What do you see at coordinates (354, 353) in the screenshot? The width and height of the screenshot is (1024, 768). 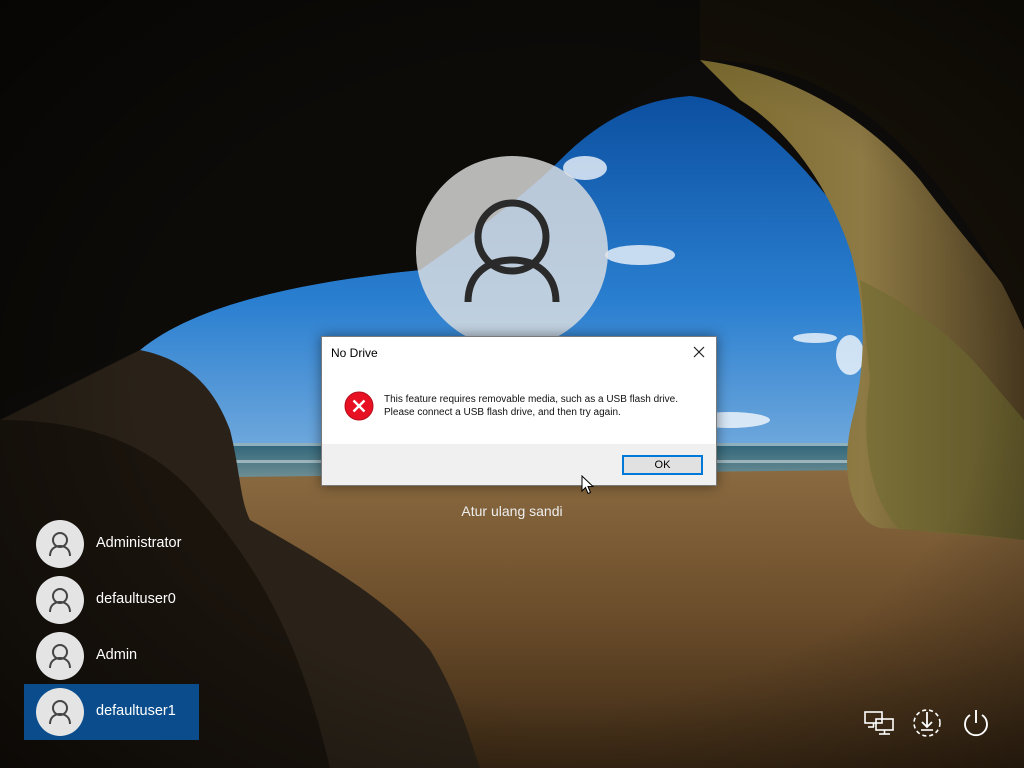 I see `dialog-title: No Drive` at bounding box center [354, 353].